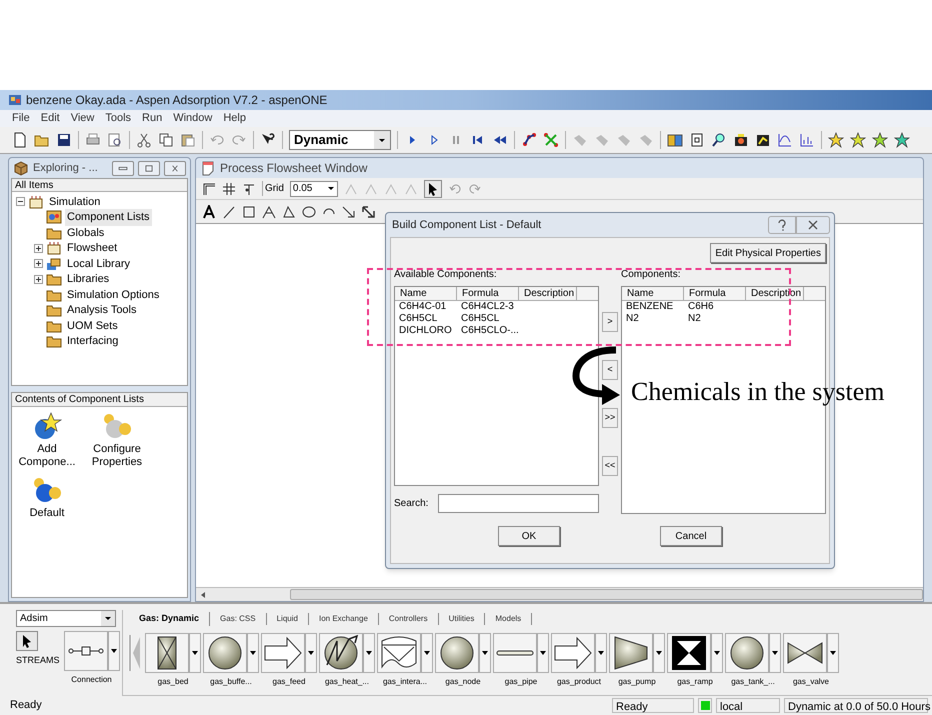  Describe the element at coordinates (610, 418) in the screenshot. I see `move-button: >>` at that location.